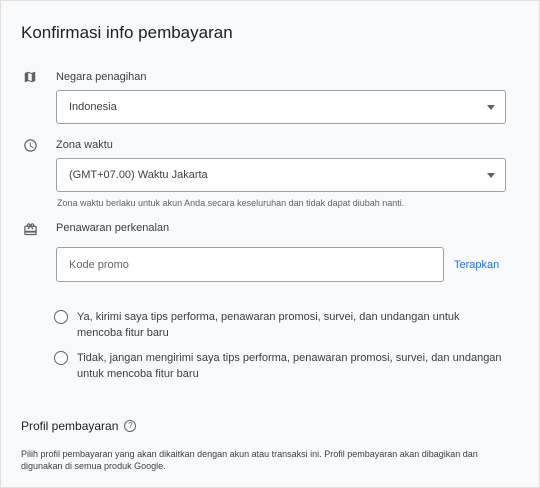 This screenshot has height=488, width=540. What do you see at coordinates (127, 32) in the screenshot?
I see `page-title: Konfirmasi info pembayaran` at bounding box center [127, 32].